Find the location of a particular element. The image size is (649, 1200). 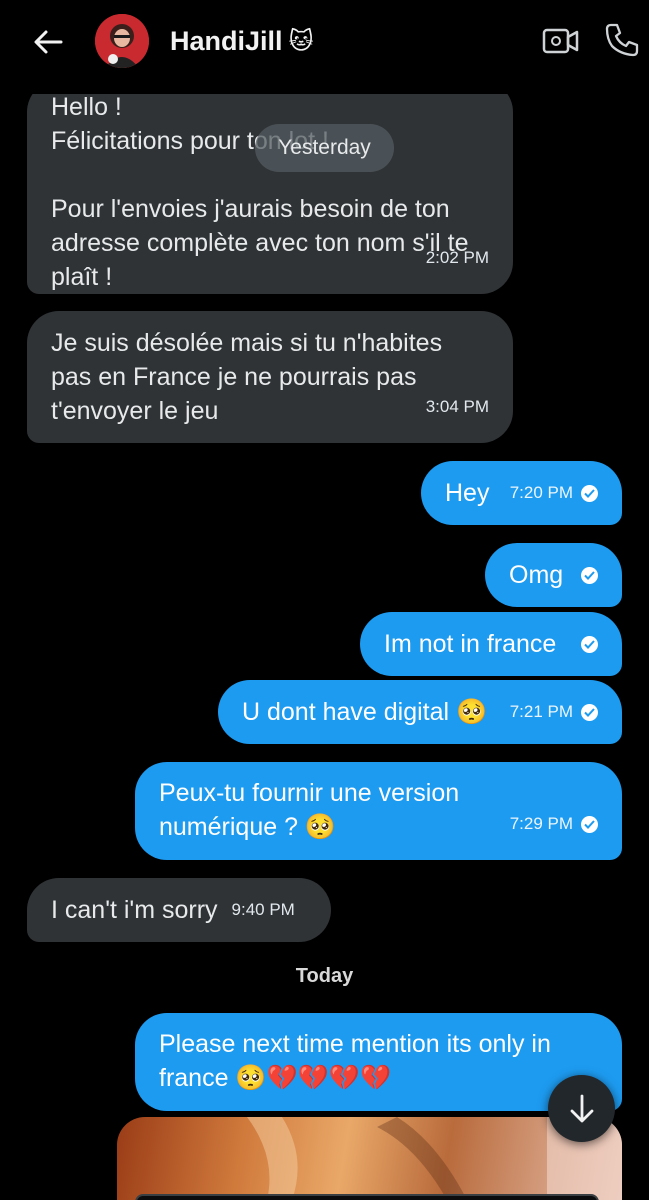

image-attachment is located at coordinates (369, 1158).